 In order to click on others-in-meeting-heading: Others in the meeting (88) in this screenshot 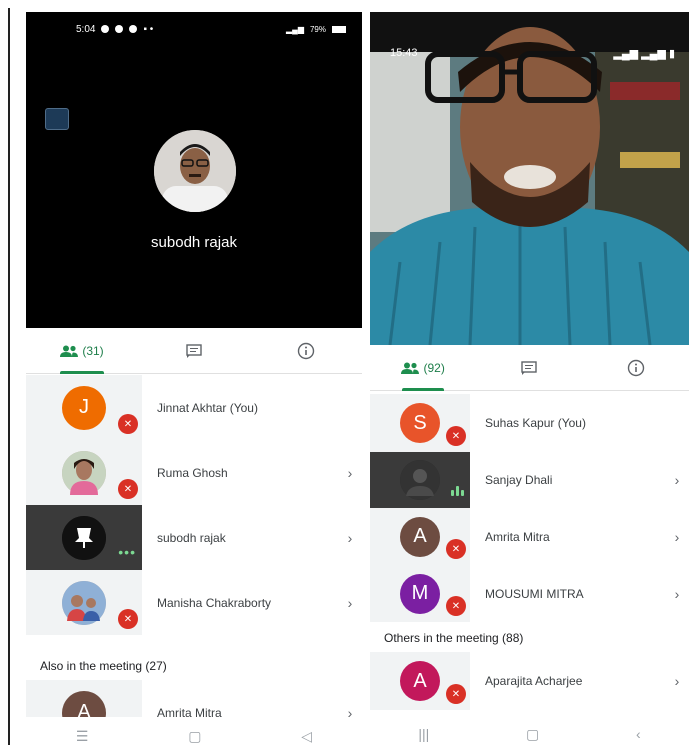, I will do `click(454, 638)`.